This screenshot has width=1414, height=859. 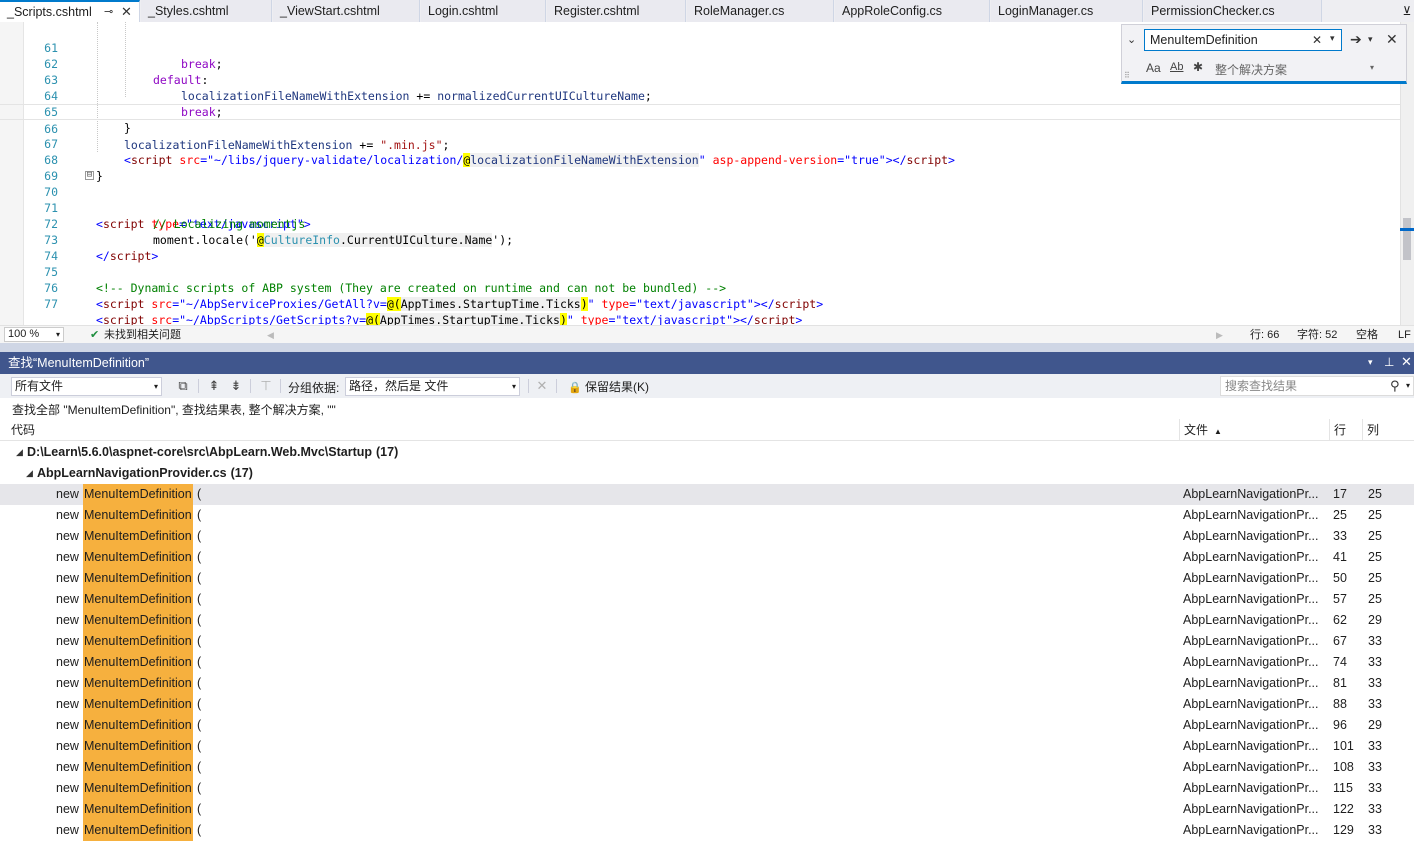 I want to click on line-indicator: 行: 66, so click(x=1264, y=335).